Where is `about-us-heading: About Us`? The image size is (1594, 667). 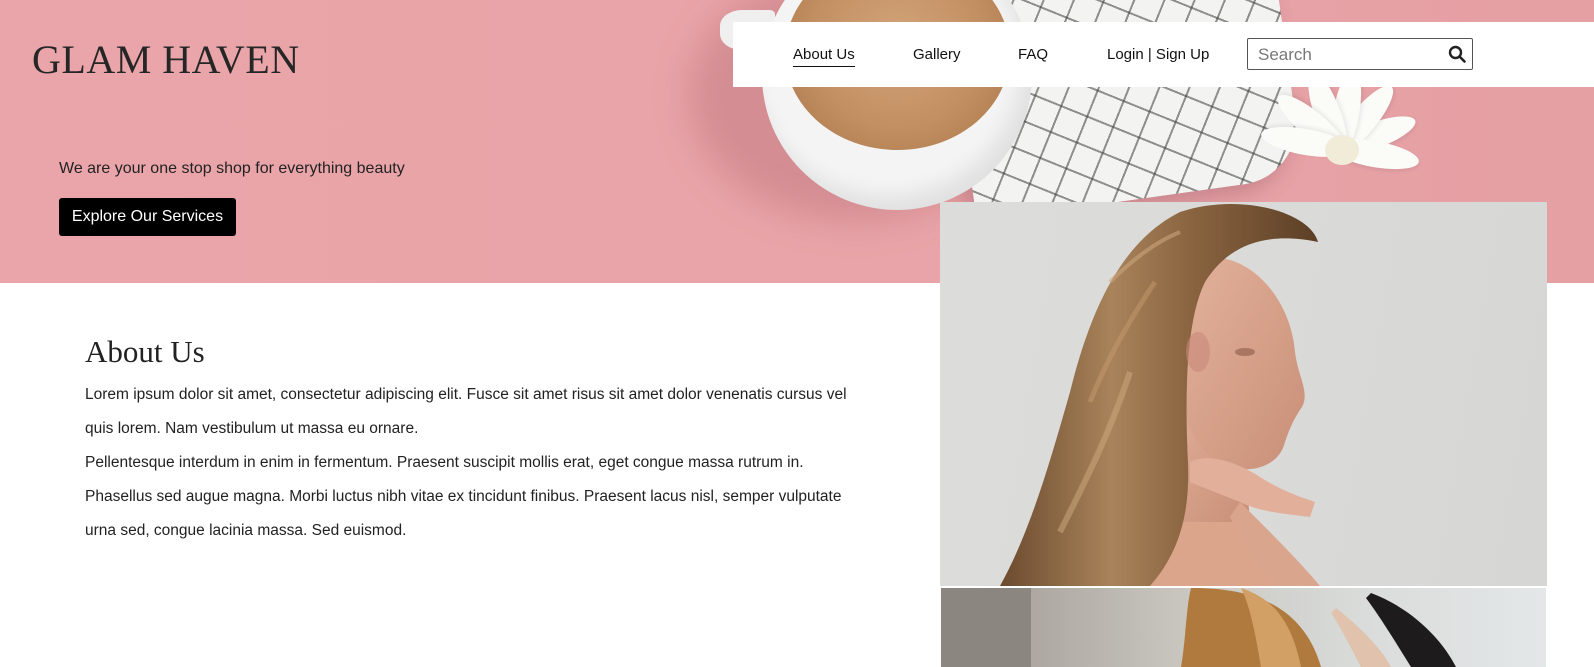
about-us-heading: About Us is located at coordinates (145, 351).